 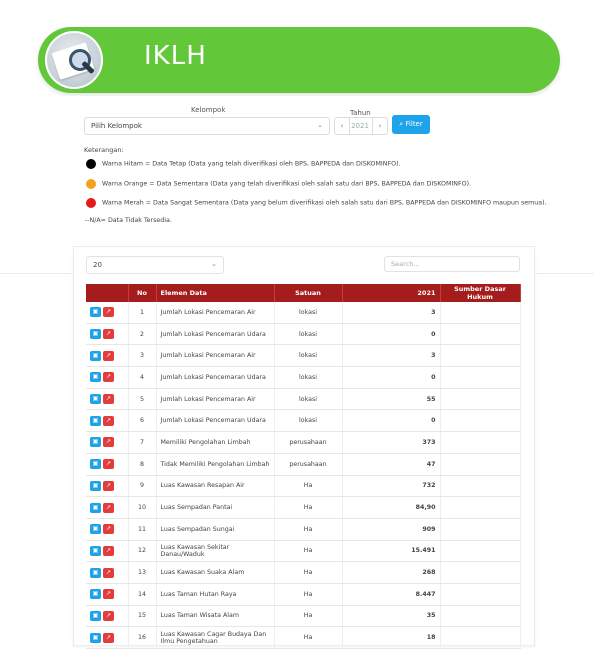 I want to click on kelompok-select: Pilih Kelompok ⌄, so click(x=207, y=126).